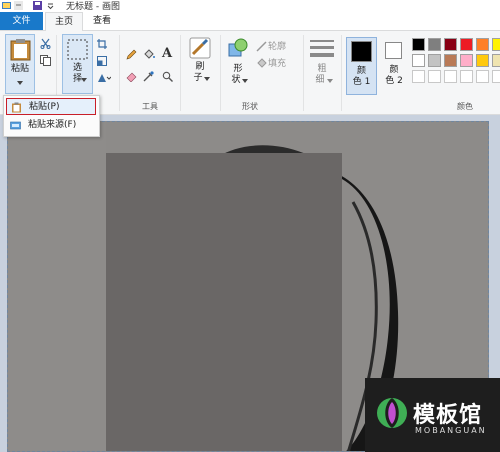 This screenshot has height=452, width=500. What do you see at coordinates (393, 50) in the screenshot?
I see `color2-swatch` at bounding box center [393, 50].